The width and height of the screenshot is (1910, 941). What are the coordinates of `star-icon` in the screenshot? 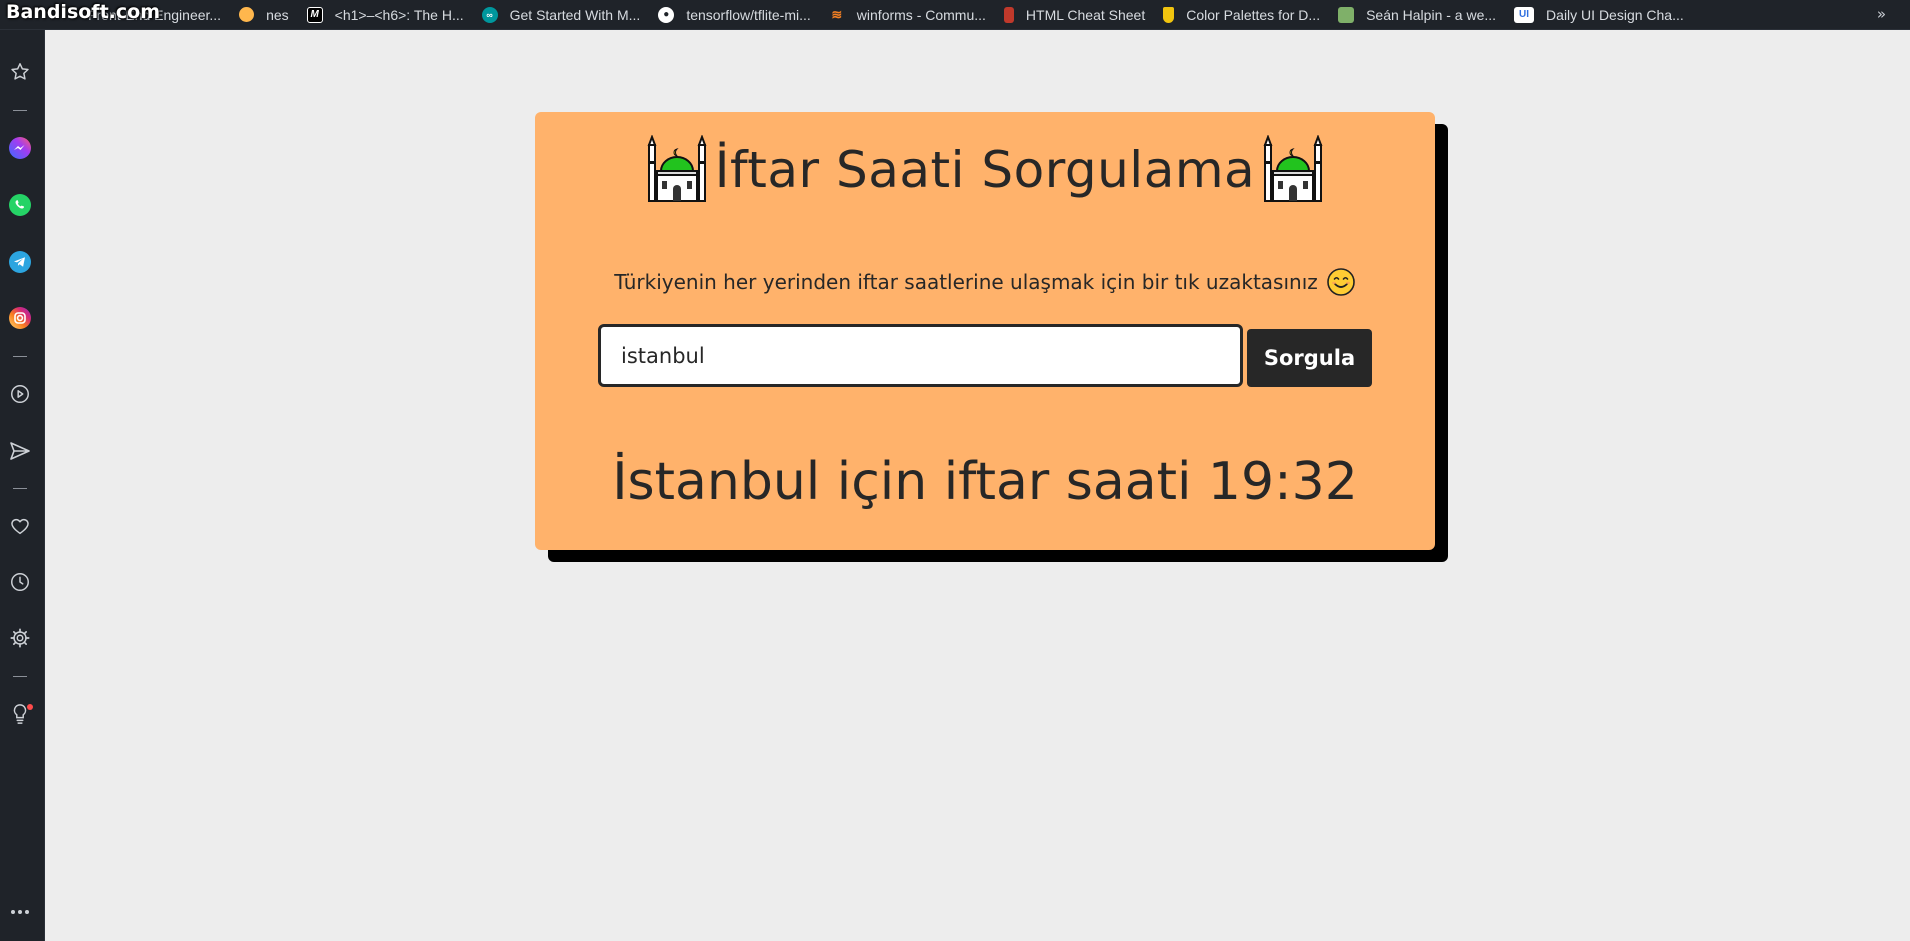 It's located at (20, 72).